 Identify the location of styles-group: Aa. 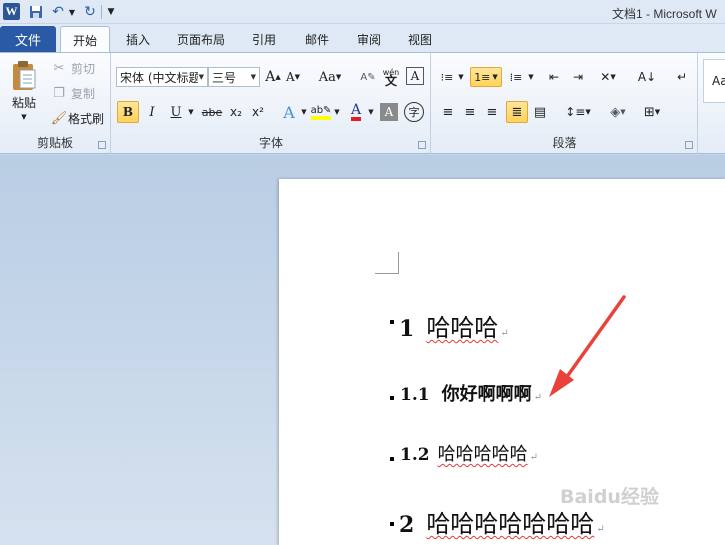
(712, 103).